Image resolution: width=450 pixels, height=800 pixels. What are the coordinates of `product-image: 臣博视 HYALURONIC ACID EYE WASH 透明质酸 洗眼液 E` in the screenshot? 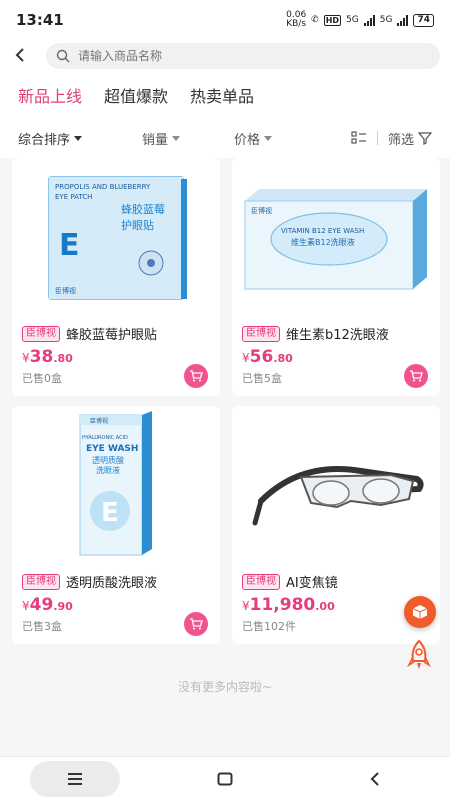 It's located at (116, 486).